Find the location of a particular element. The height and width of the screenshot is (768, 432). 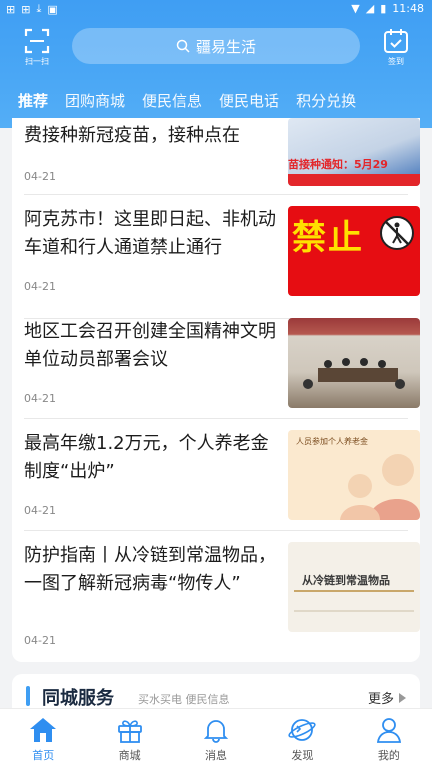

tab-recommend: 推荐 is located at coordinates (33, 100).